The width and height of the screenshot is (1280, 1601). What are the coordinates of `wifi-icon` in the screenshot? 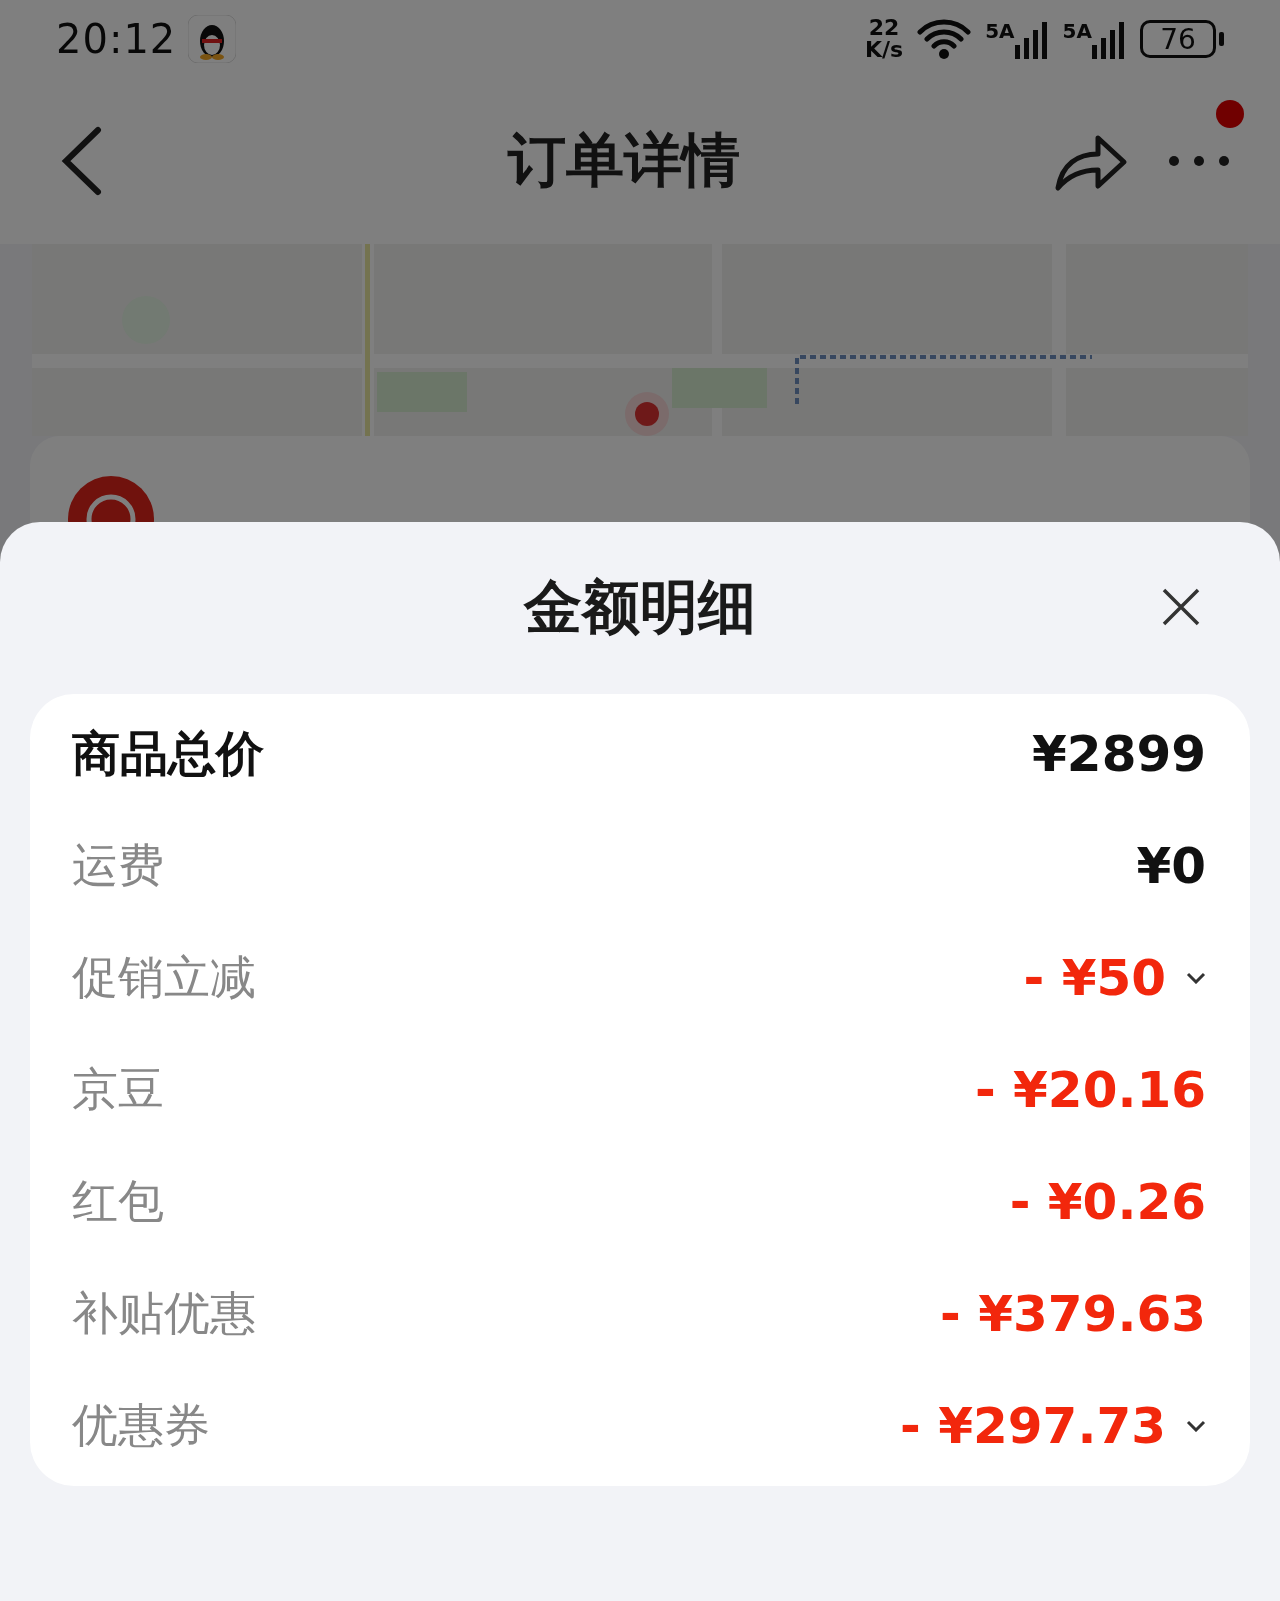 It's located at (944, 39).